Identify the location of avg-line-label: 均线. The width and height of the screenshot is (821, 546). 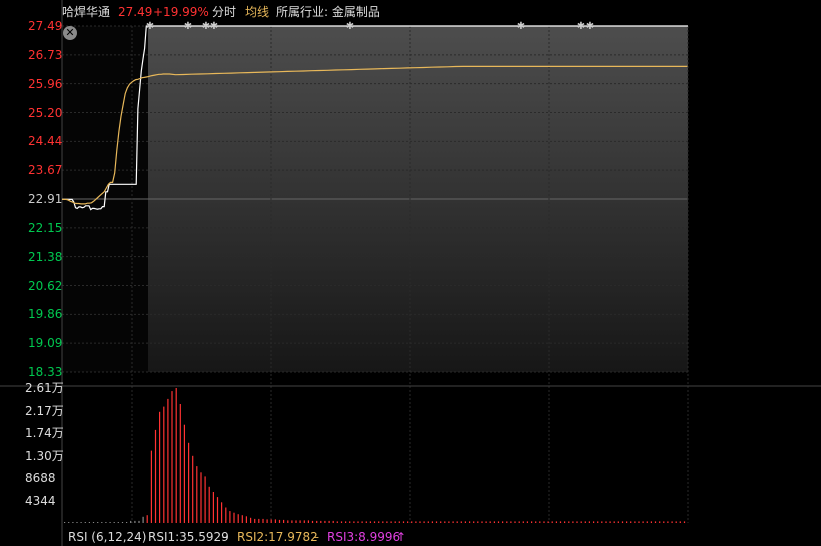
(257, 12).